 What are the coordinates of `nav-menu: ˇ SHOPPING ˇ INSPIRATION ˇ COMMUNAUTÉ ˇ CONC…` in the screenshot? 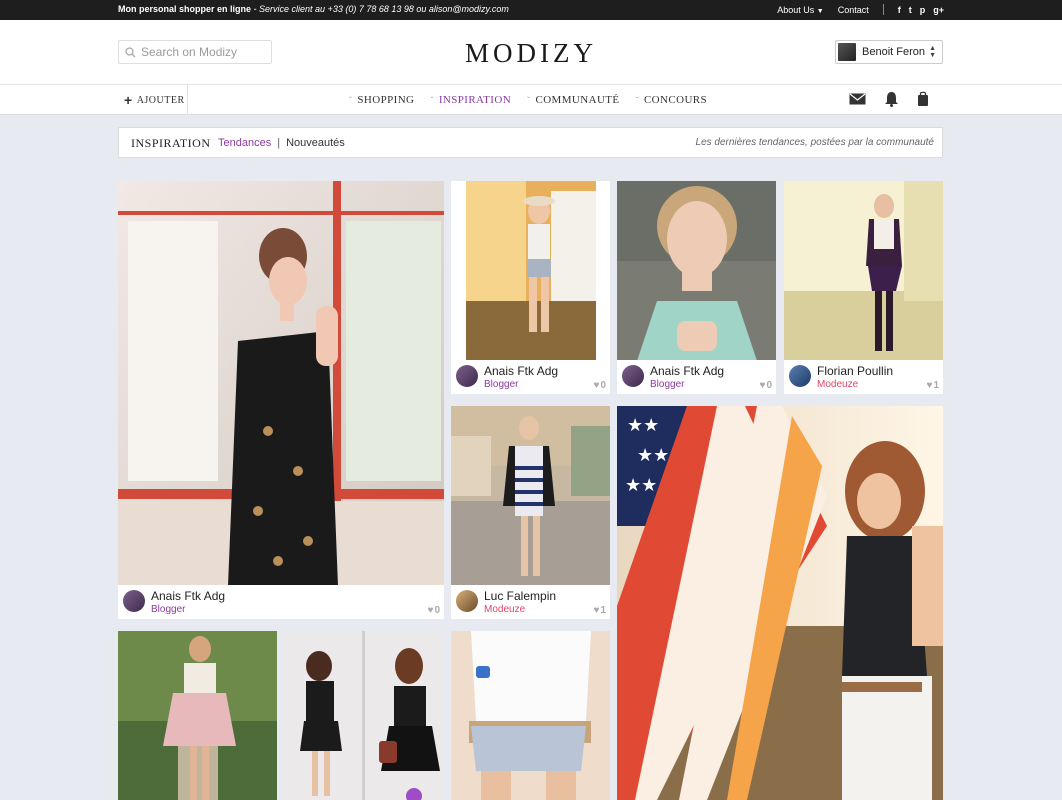 It's located at (528, 100).